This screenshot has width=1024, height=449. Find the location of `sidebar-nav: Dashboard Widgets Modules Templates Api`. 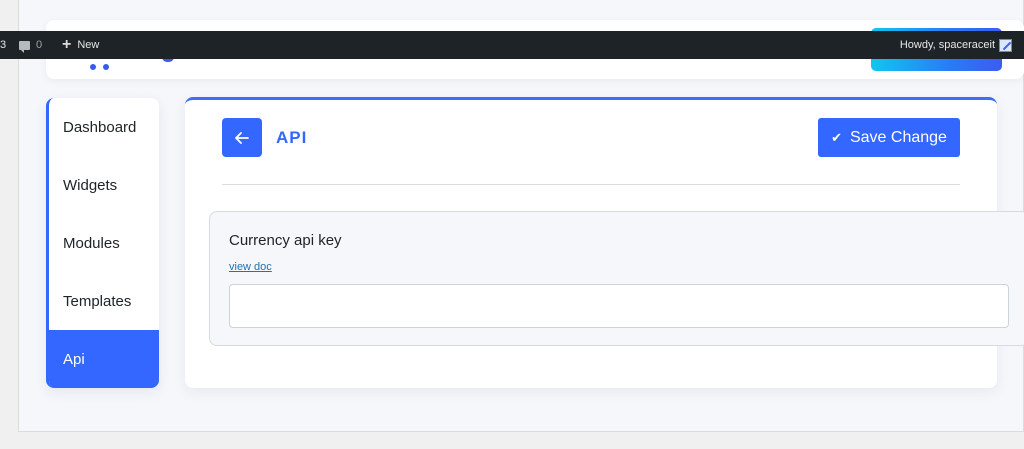

sidebar-nav: Dashboard Widgets Modules Templates Api is located at coordinates (102, 243).